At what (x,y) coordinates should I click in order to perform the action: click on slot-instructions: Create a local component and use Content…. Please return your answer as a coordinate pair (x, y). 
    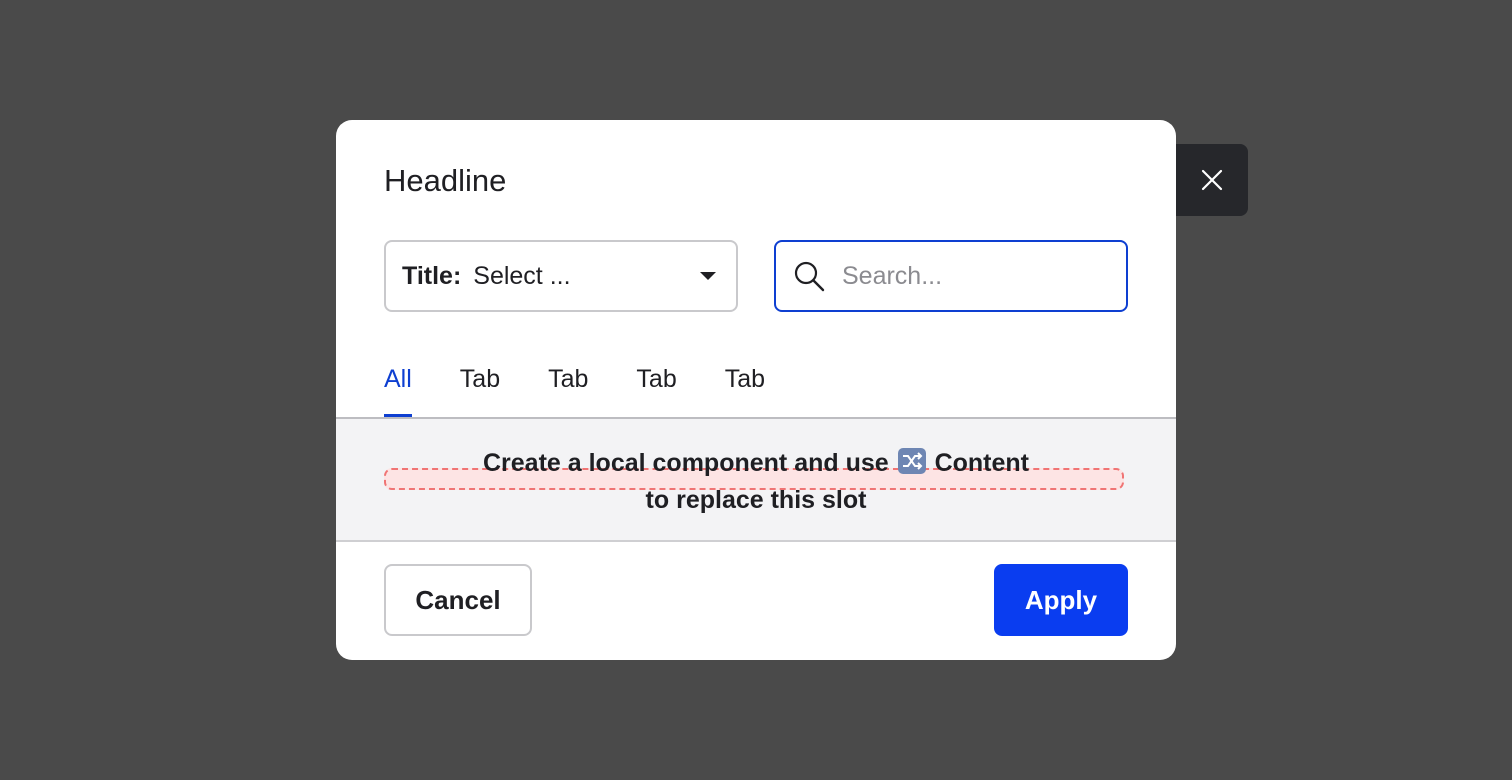
    Looking at the image, I should click on (756, 482).